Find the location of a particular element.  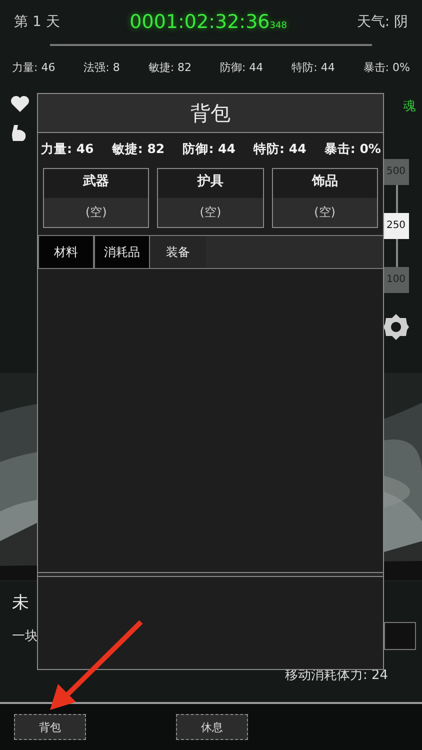

action-button: 休息 is located at coordinates (212, 727).